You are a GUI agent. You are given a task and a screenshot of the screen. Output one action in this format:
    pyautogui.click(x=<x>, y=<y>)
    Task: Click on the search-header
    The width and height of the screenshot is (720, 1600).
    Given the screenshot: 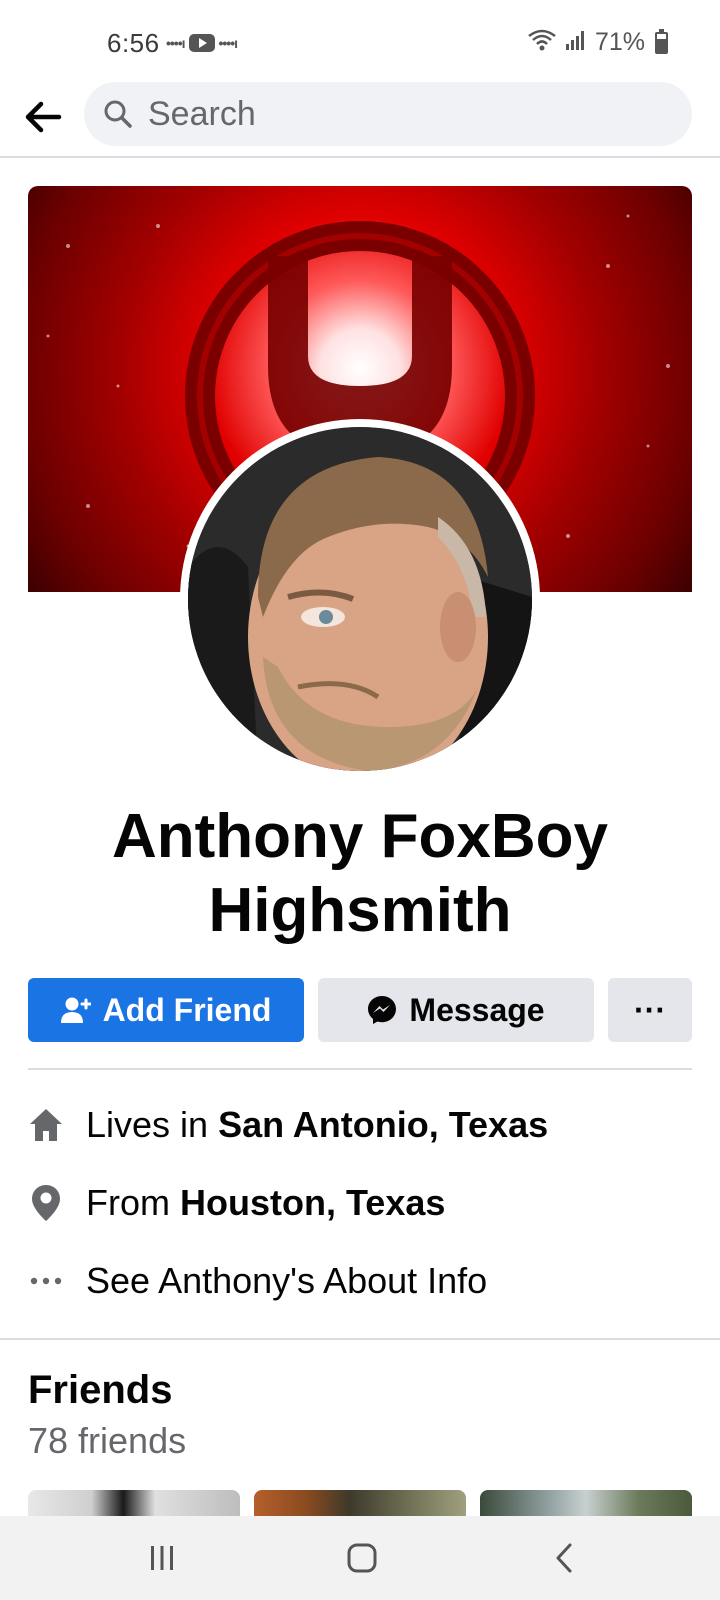 What is the action you would take?
    pyautogui.click(x=360, y=119)
    